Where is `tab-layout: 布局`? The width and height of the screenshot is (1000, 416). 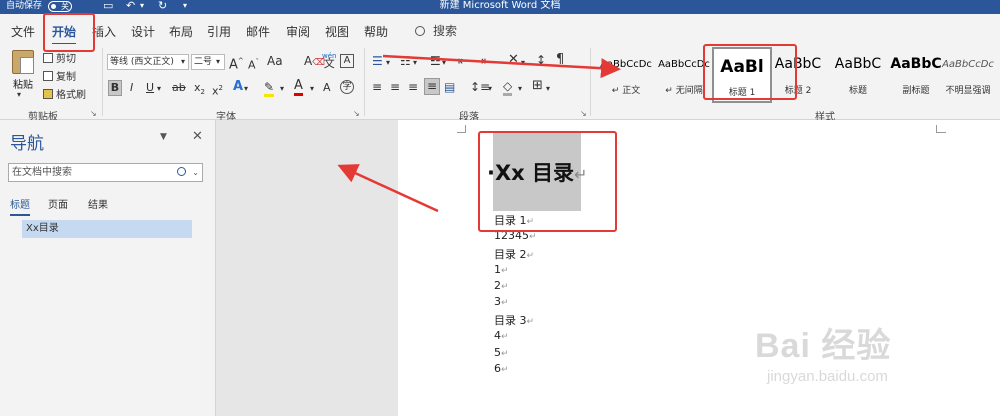 tab-layout: 布局 is located at coordinates (181, 31).